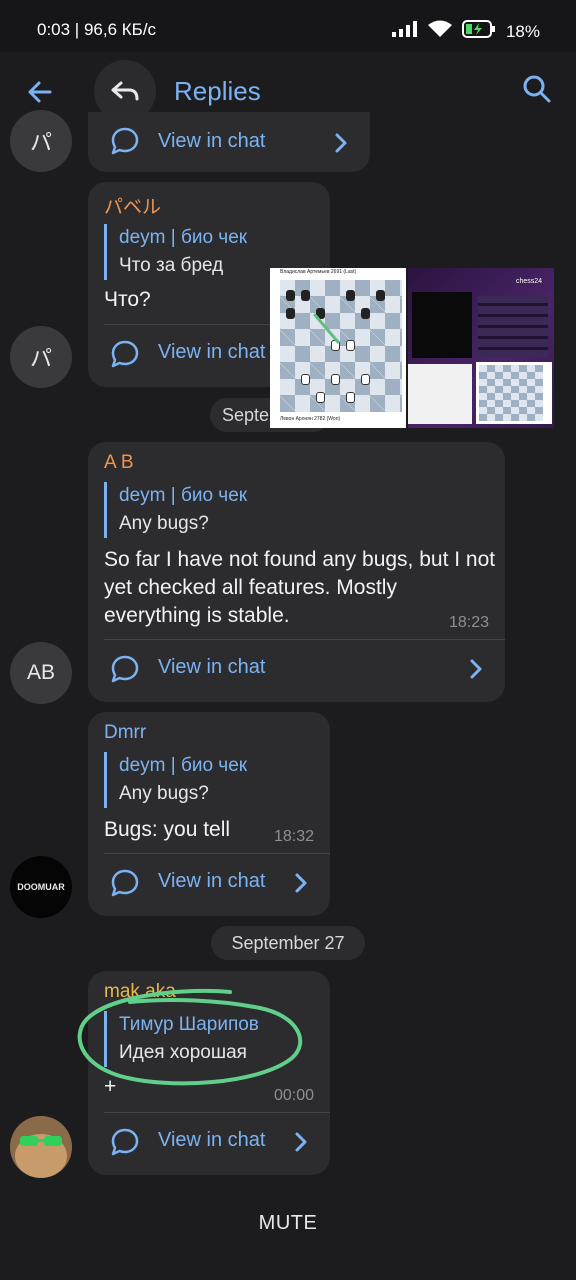 The height and width of the screenshot is (1280, 576). I want to click on chat-title: Replies, so click(217, 91).